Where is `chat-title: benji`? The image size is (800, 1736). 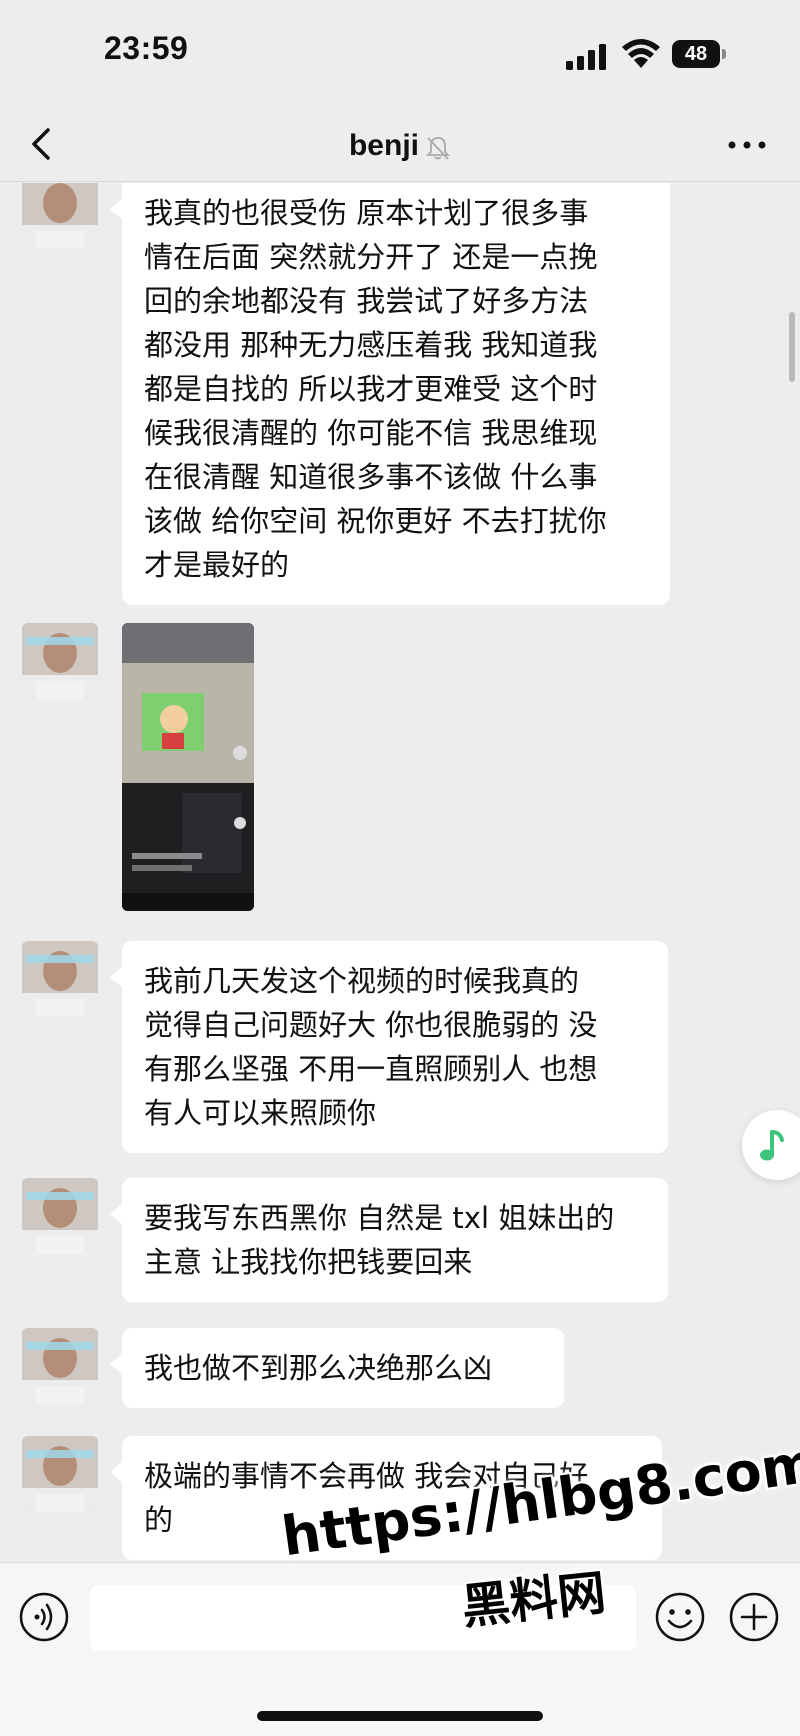
chat-title: benji is located at coordinates (383, 145).